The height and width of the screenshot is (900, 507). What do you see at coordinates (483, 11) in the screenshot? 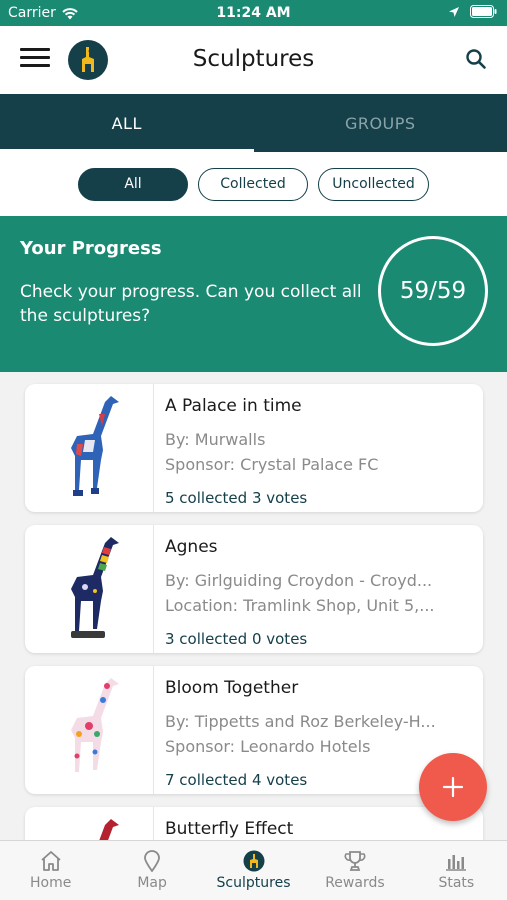
I see `battery-icon` at bounding box center [483, 11].